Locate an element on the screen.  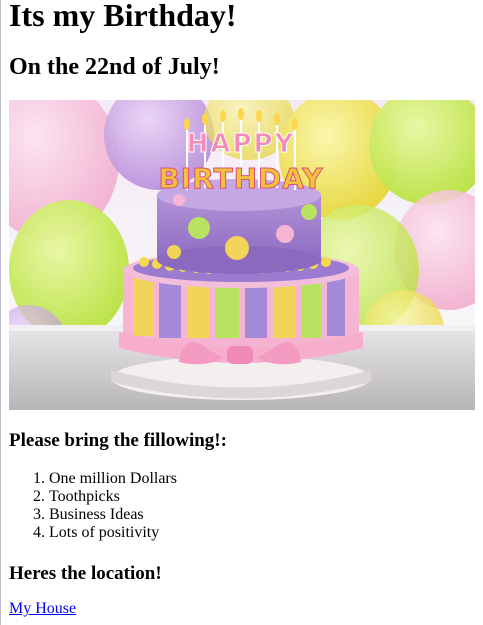
my-house-link: My House is located at coordinates (42, 609).